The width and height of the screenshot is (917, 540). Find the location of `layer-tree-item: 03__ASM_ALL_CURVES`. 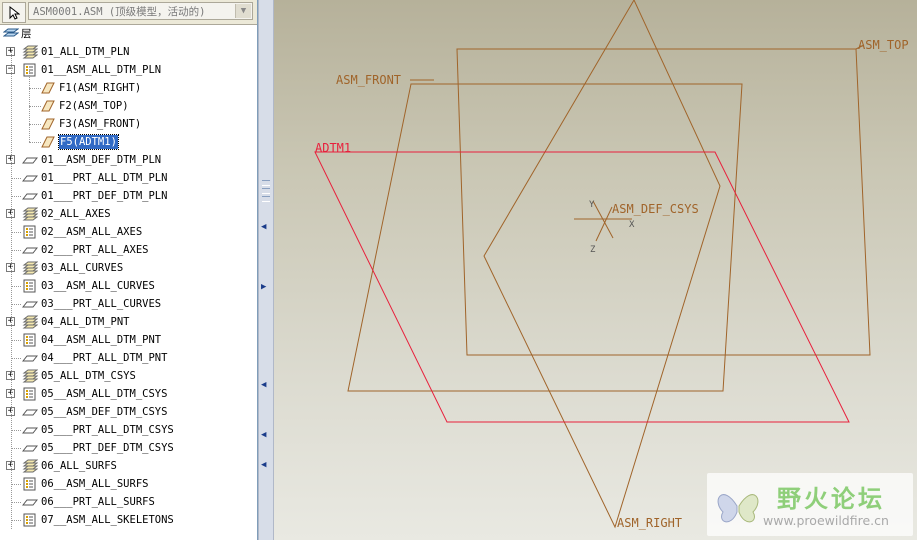

layer-tree-item: 03__ASM_ALL_CURVES is located at coordinates (128, 286).